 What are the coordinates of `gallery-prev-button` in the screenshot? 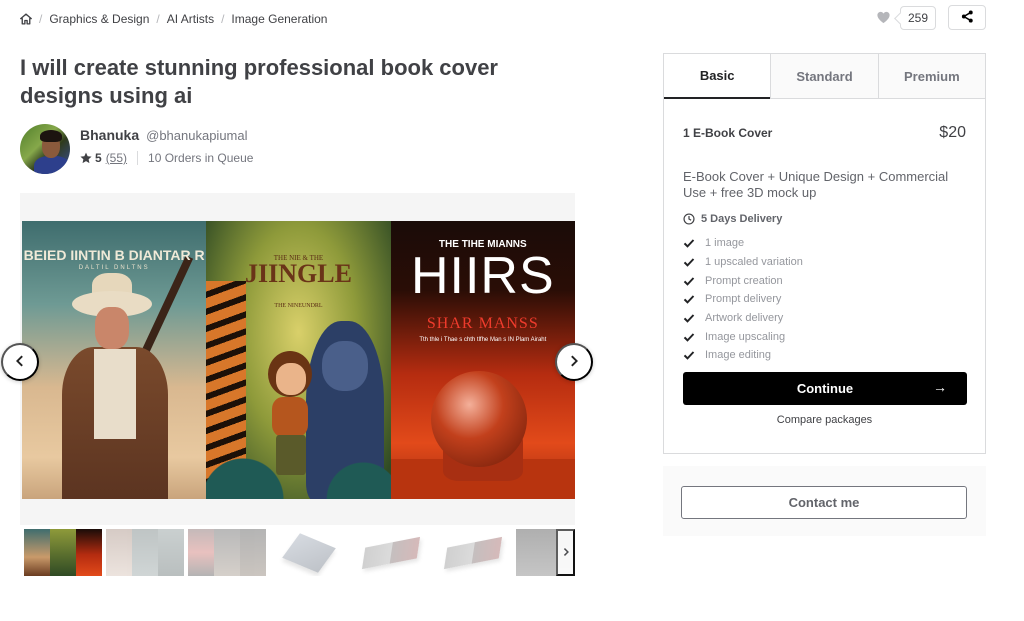 It's located at (20, 362).